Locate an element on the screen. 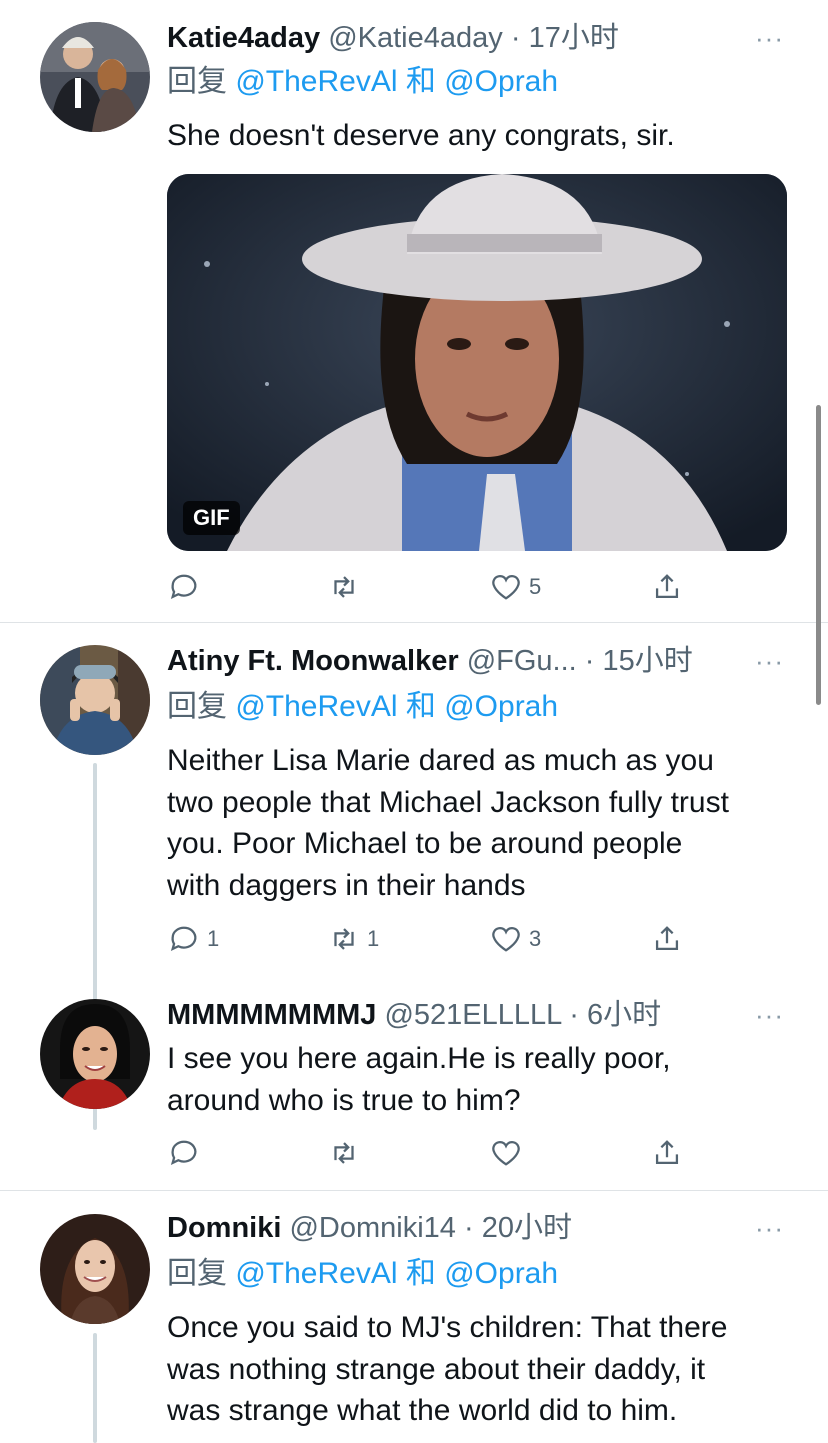 The image size is (828, 1443). user-handle: @Katie4aday is located at coordinates (415, 38).